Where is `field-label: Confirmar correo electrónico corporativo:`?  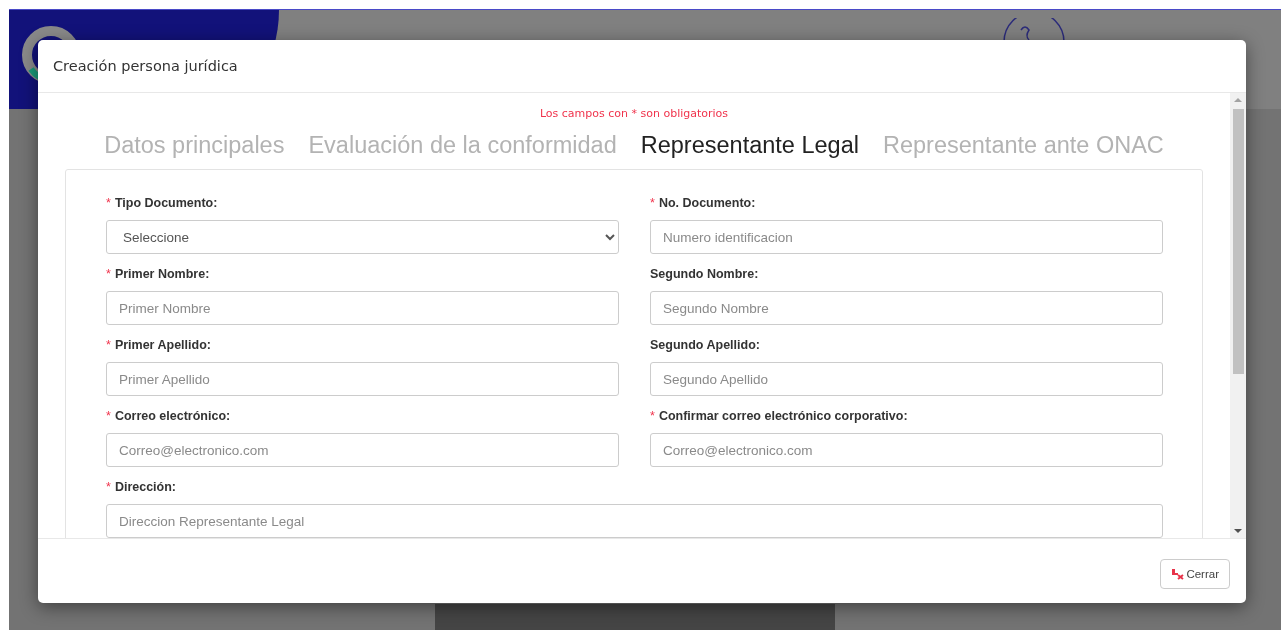
field-label: Confirmar correo electrónico corporativo: is located at coordinates (783, 417).